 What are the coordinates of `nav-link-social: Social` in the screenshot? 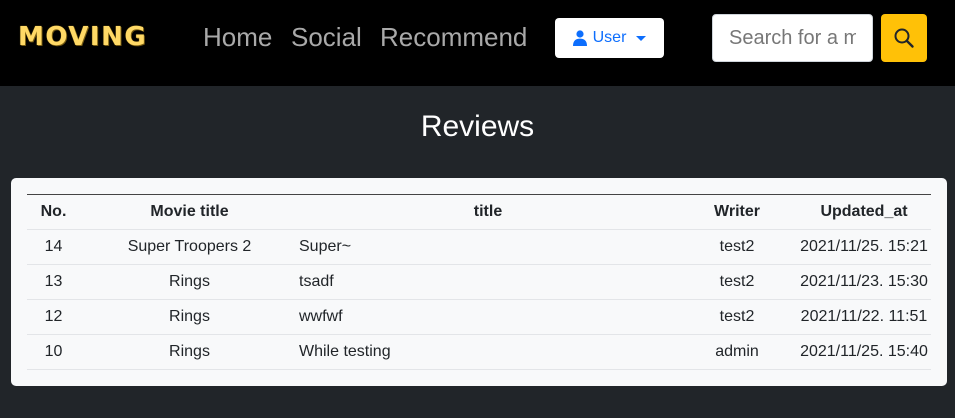 It's located at (326, 37).